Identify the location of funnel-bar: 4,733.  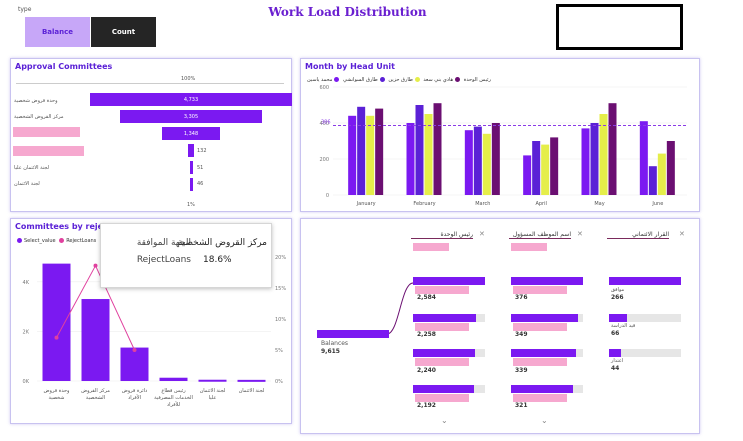
(191, 99).